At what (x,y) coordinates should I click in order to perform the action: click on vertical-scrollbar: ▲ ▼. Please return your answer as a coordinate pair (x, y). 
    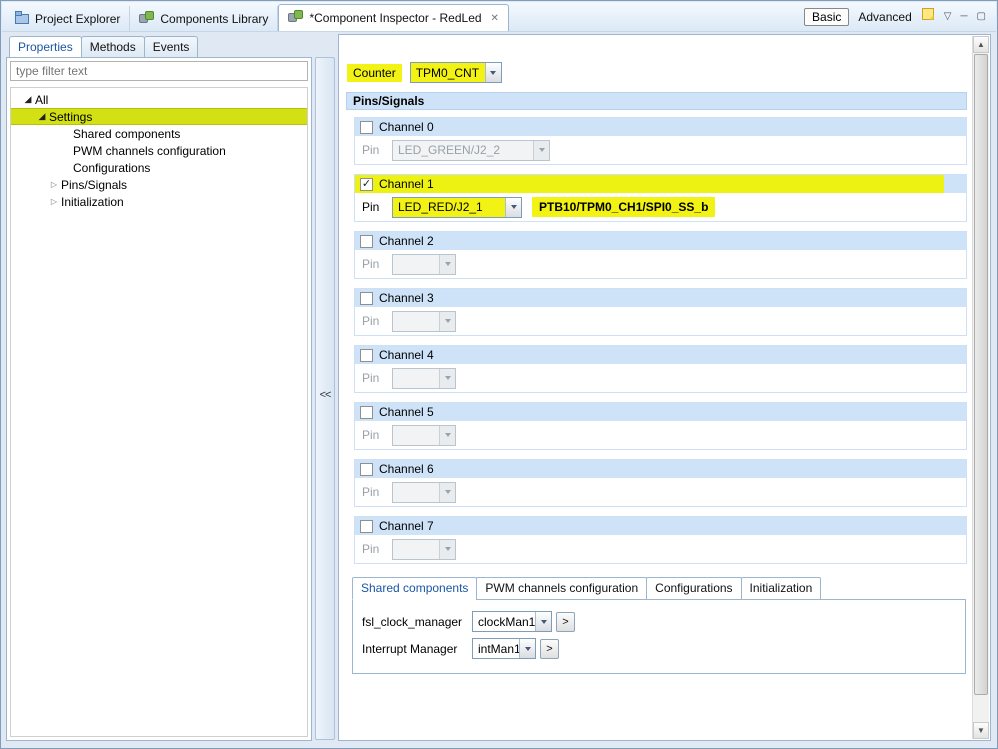
    Looking at the image, I should click on (980, 387).